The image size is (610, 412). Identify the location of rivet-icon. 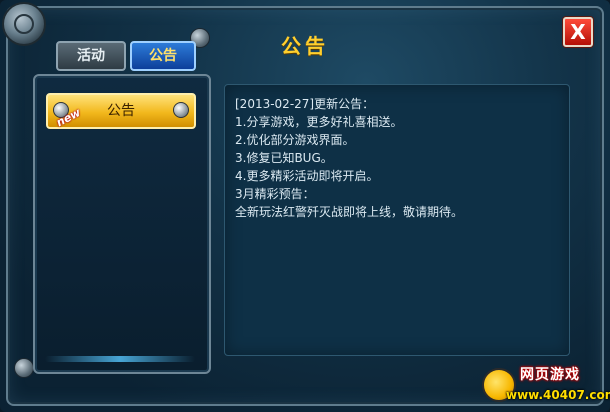
(24, 368).